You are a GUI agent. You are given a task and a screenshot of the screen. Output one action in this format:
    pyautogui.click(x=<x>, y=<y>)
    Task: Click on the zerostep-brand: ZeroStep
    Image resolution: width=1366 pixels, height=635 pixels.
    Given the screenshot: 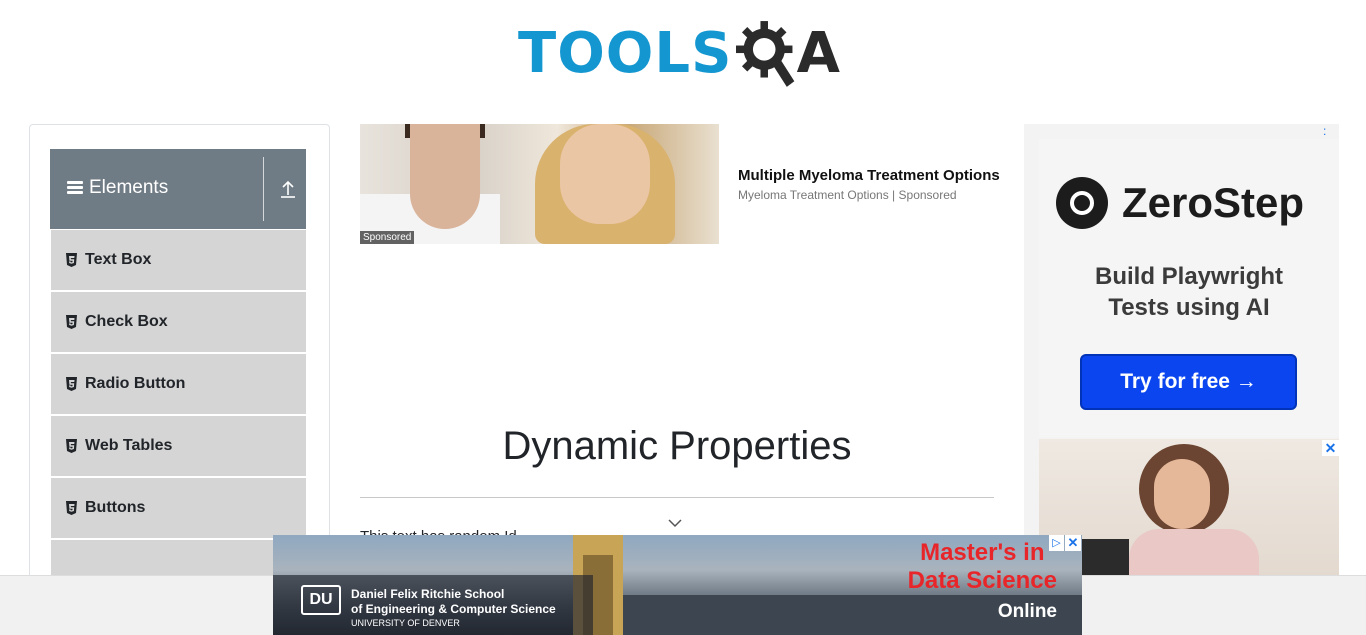 What is the action you would take?
    pyautogui.click(x=1213, y=202)
    